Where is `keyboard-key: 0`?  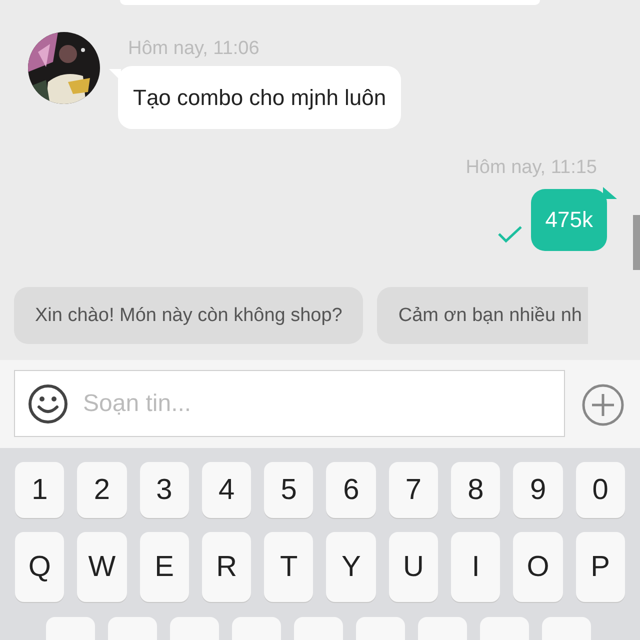 keyboard-key: 0 is located at coordinates (600, 490).